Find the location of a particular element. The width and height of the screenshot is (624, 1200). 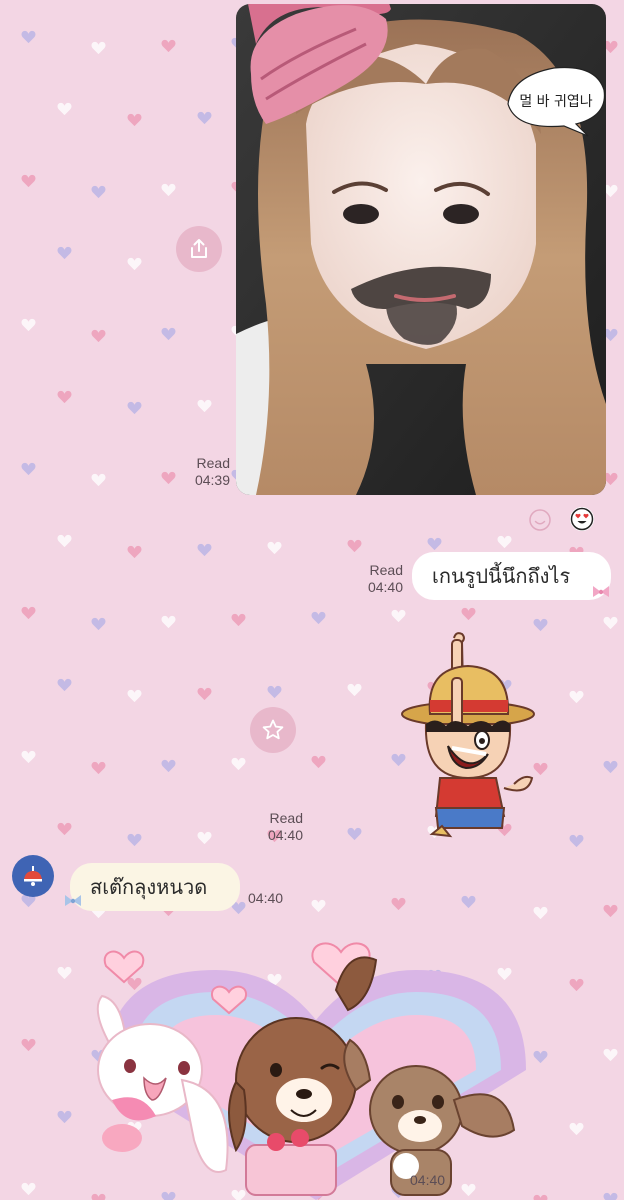

sticker-message-status: Read 04:40 is located at coordinates (271, 827).